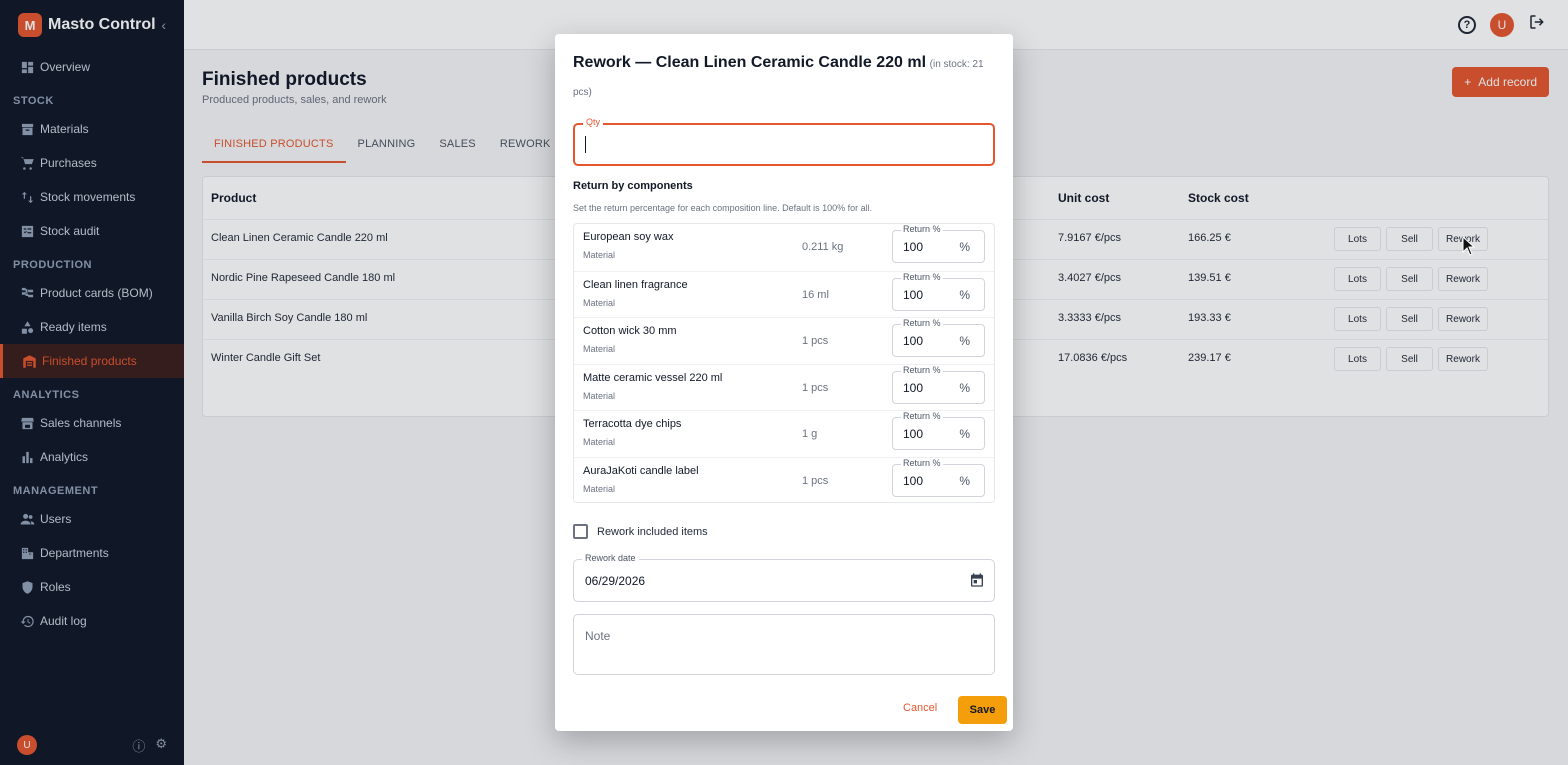  Describe the element at coordinates (784, 141) in the screenshot. I see `qty-input: Qty` at that location.